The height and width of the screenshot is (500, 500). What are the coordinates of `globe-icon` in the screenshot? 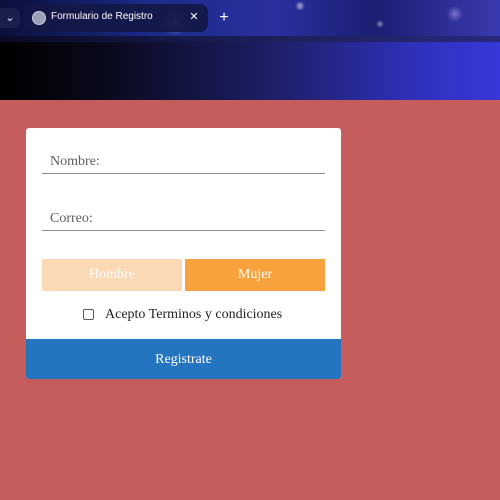 It's located at (39, 18).